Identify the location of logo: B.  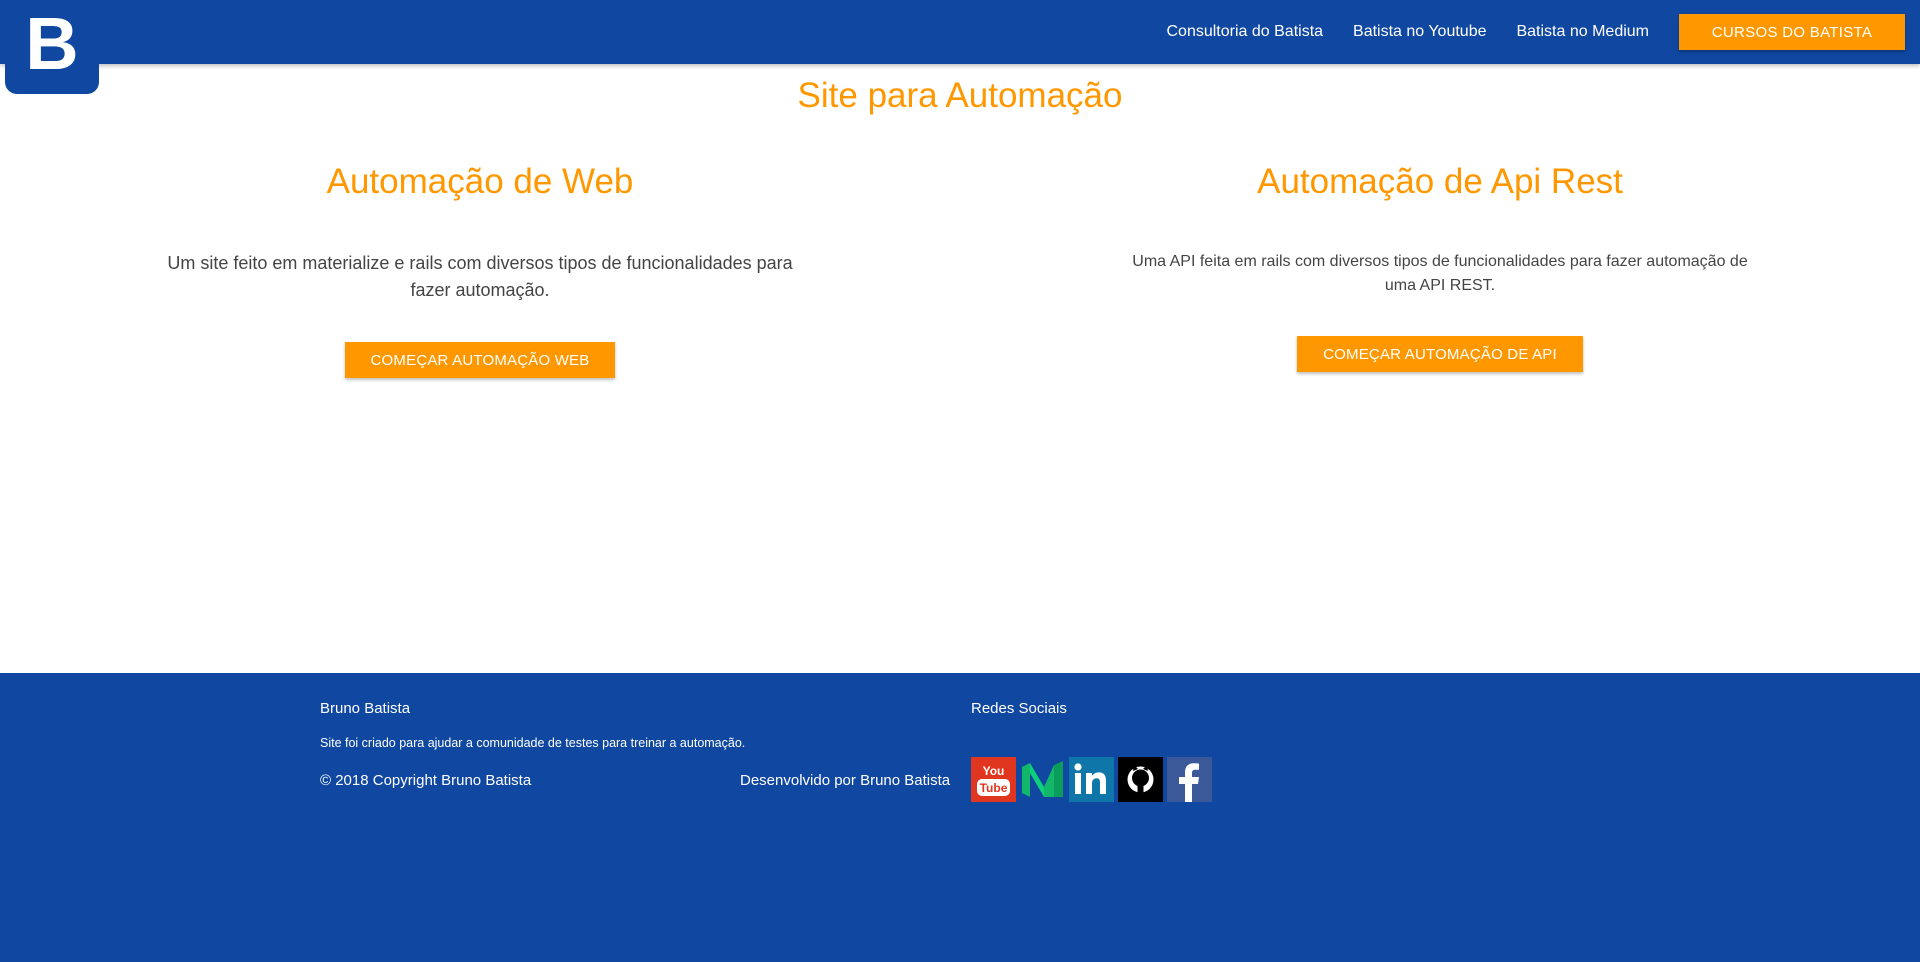
(52, 47).